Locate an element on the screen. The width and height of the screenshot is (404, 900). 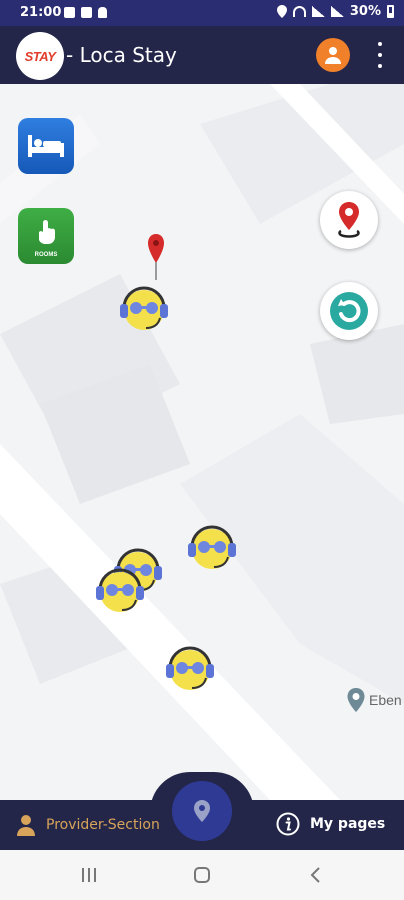
system-nav-bar is located at coordinates (202, 875).